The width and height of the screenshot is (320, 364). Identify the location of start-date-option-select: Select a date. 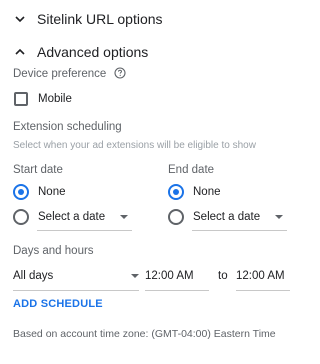
(71, 217).